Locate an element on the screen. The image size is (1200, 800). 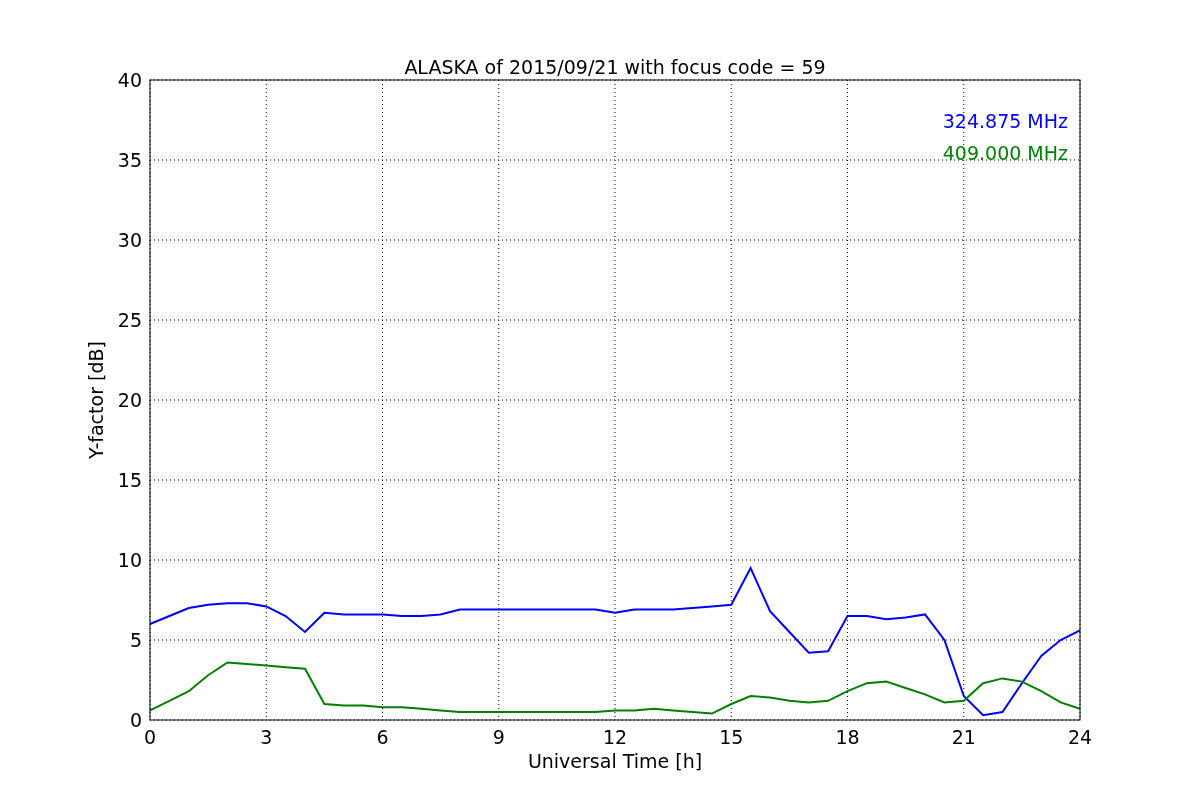
x-tick-label: 9 is located at coordinates (498, 737).